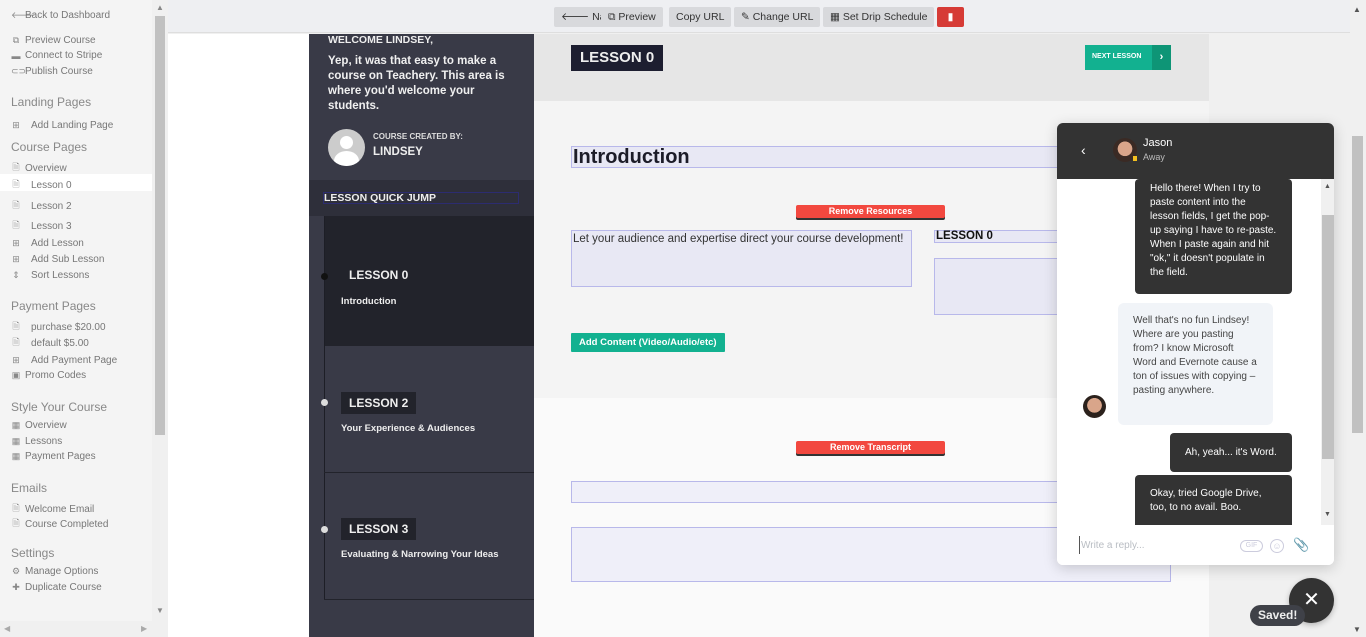  What do you see at coordinates (380, 40) in the screenshot?
I see `welcome-title: WELCOME LINDSEY,` at bounding box center [380, 40].